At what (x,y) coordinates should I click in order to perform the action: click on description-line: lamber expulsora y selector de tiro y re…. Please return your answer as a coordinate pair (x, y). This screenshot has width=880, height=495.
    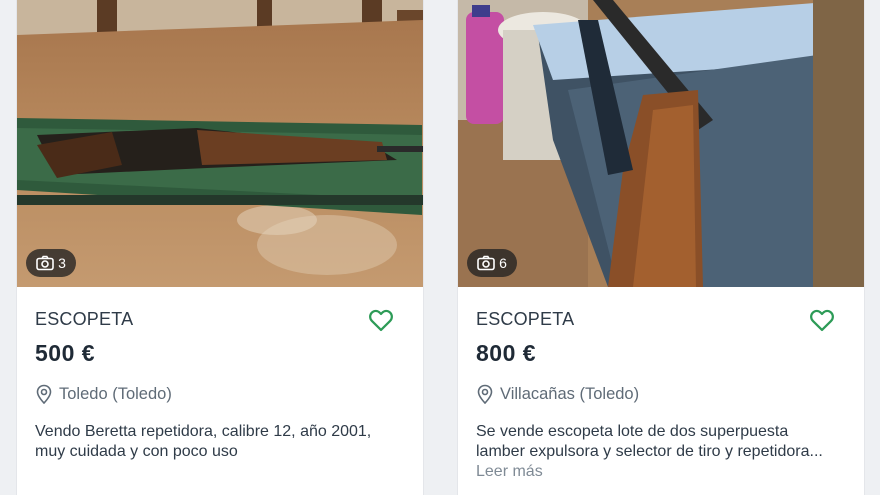
    Looking at the image, I should click on (649, 451).